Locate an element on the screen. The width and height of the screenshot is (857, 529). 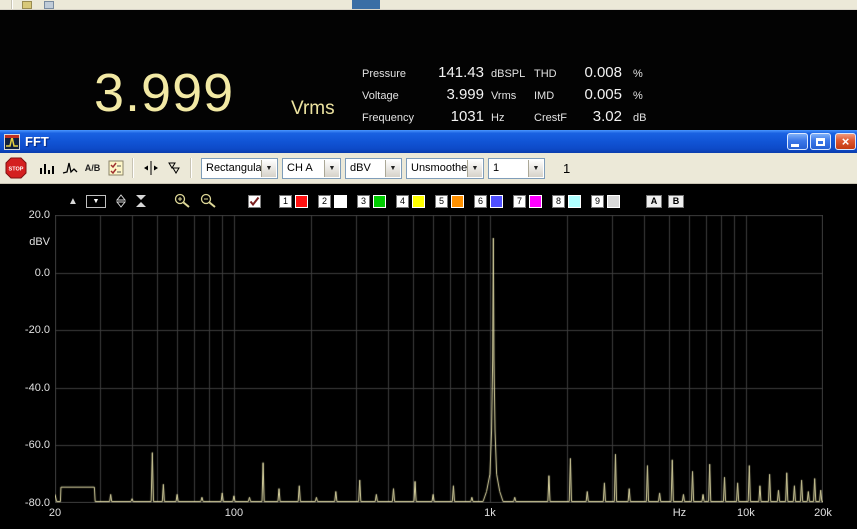
smoothing-value: Unsmoothed is located at coordinates (442, 168).